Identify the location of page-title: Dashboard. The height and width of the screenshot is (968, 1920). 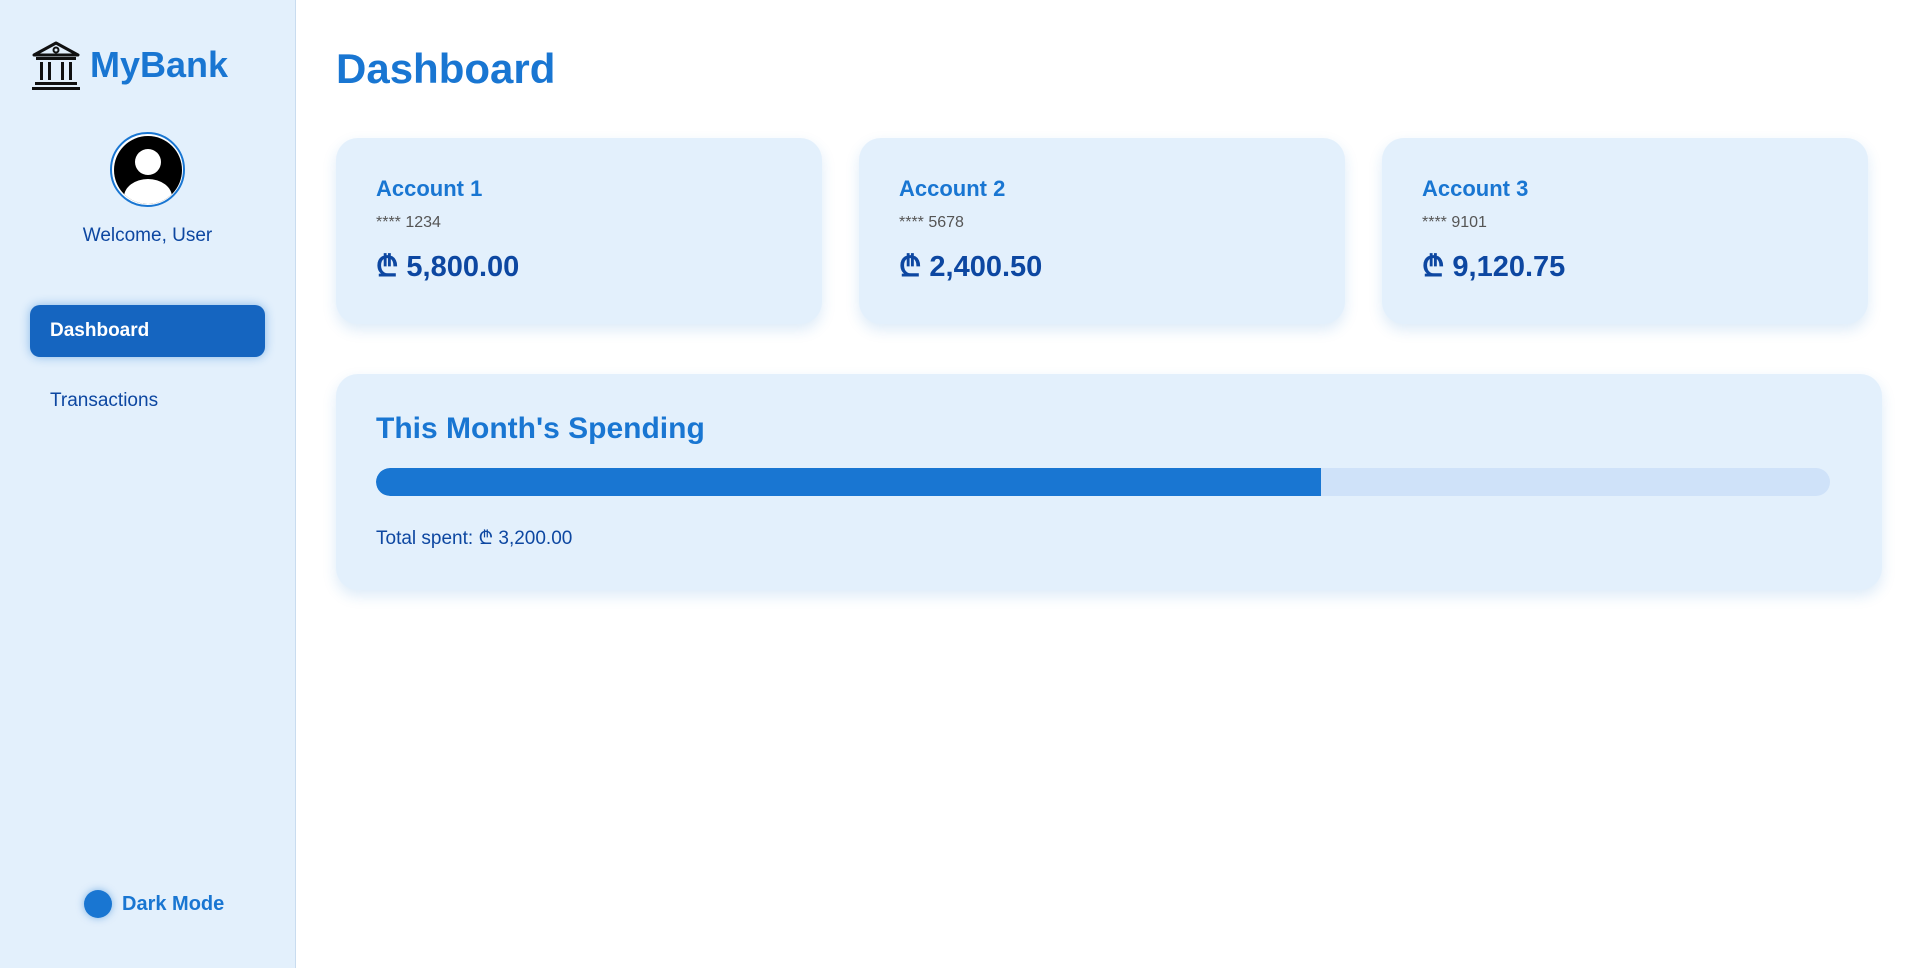
(446, 68).